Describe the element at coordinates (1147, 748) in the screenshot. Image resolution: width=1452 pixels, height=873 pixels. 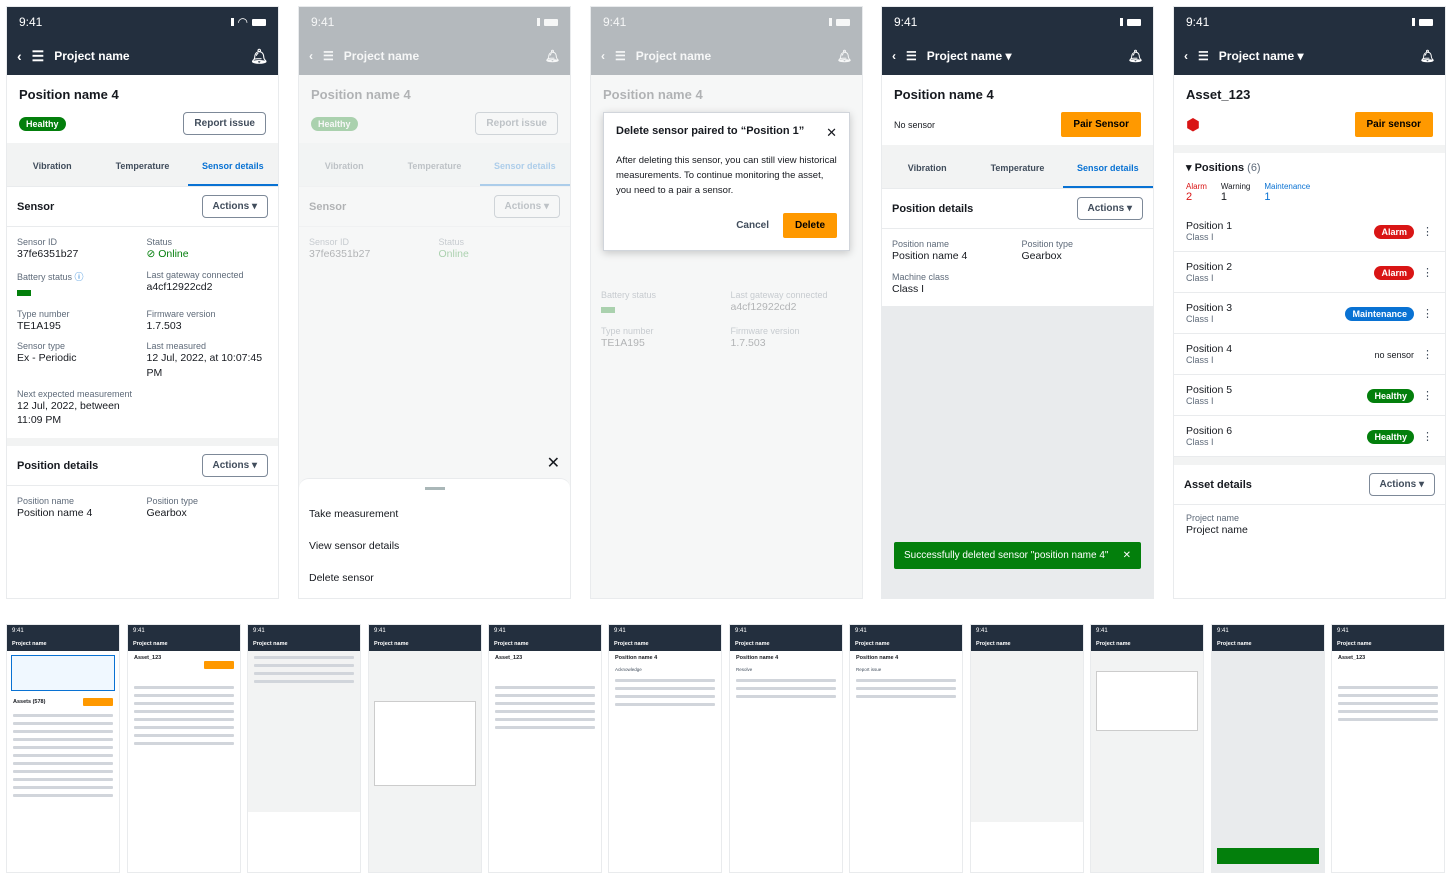
I see `thumb-modal: 9:41 Project name` at that location.